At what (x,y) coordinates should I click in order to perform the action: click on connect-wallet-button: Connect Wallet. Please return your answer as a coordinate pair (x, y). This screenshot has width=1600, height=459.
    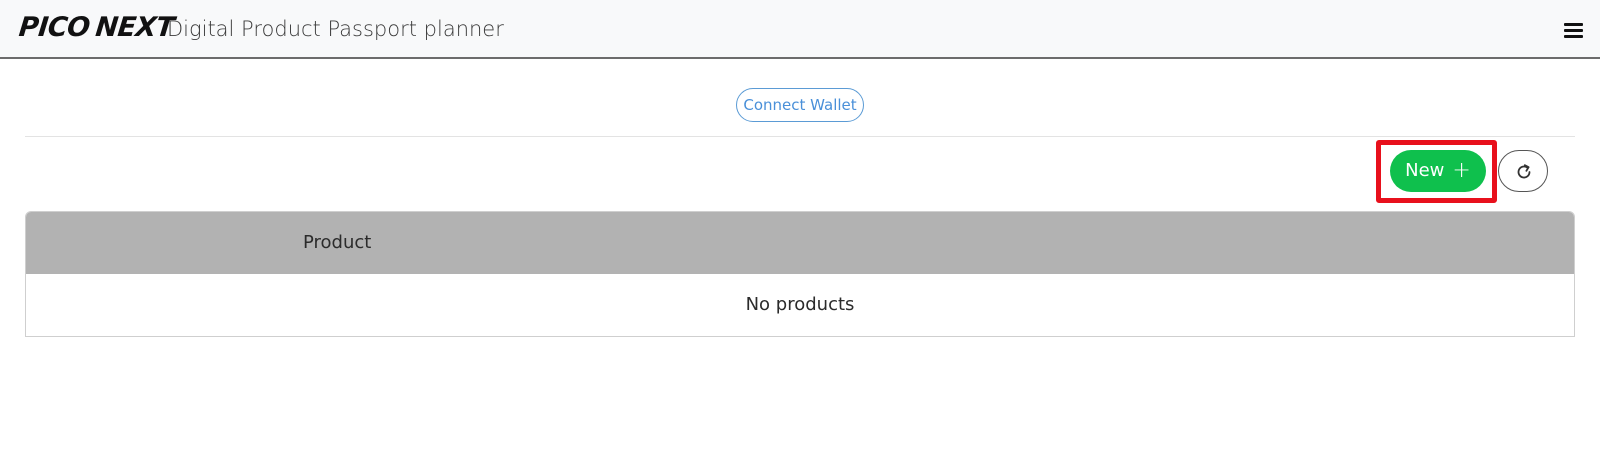
    Looking at the image, I should click on (800, 105).